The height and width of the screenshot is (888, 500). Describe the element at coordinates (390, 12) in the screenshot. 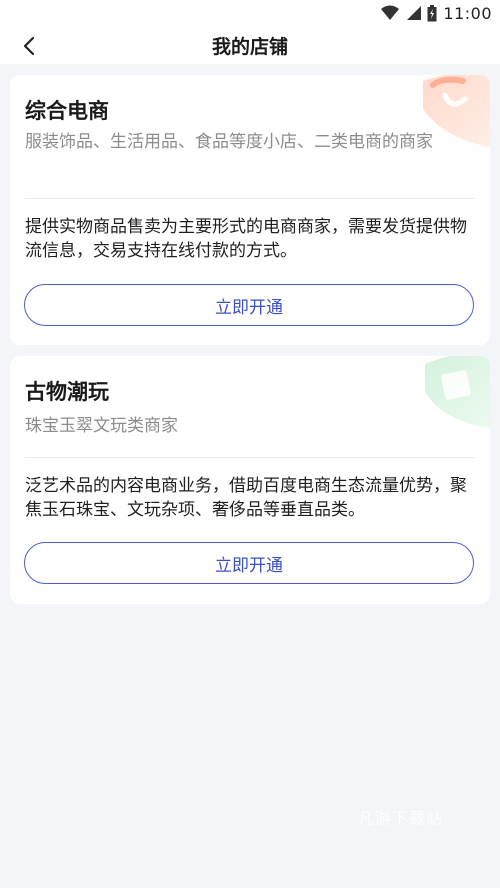

I see `wifi-icon` at that location.